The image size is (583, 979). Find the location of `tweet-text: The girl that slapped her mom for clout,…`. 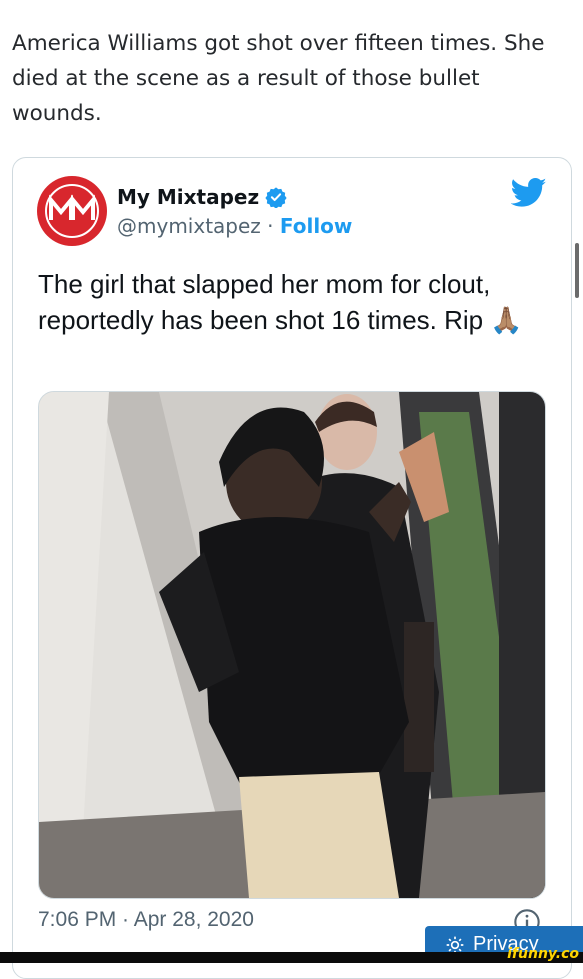

tweet-text: The girl that slapped her mom for clout,… is located at coordinates (288, 302).